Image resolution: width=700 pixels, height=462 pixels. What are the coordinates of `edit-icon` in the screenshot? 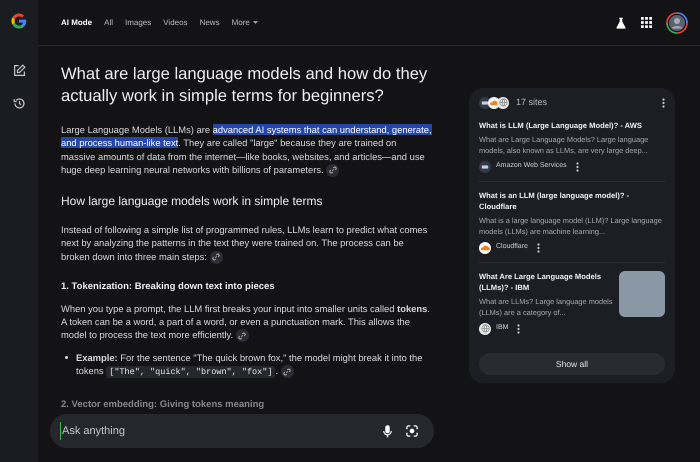 It's located at (19, 70).